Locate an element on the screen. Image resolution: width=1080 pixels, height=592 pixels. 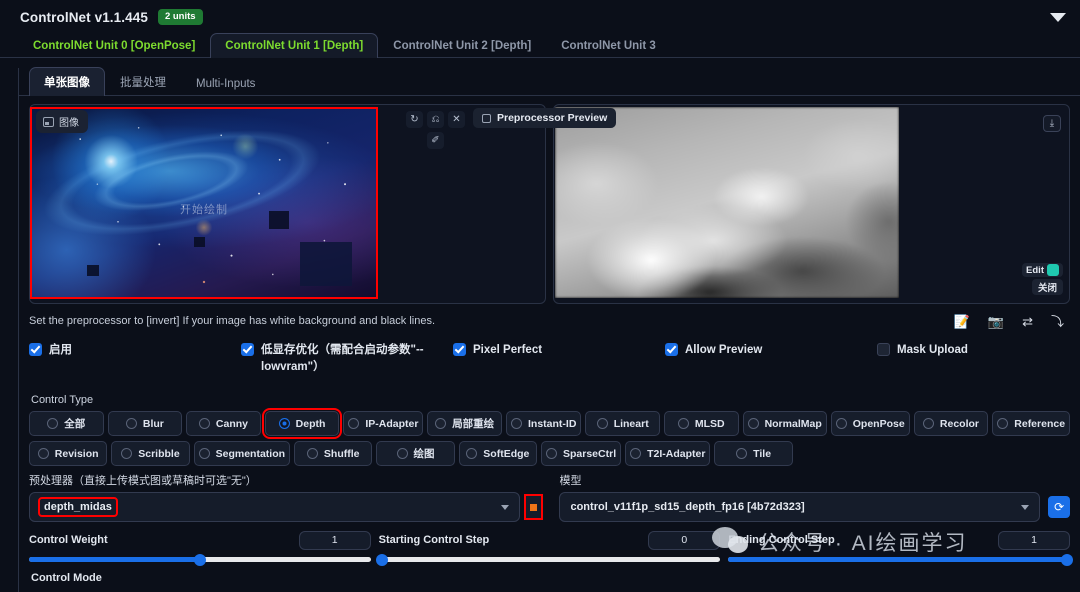
checkbox-allow-preview-box is located at coordinates (671, 349).